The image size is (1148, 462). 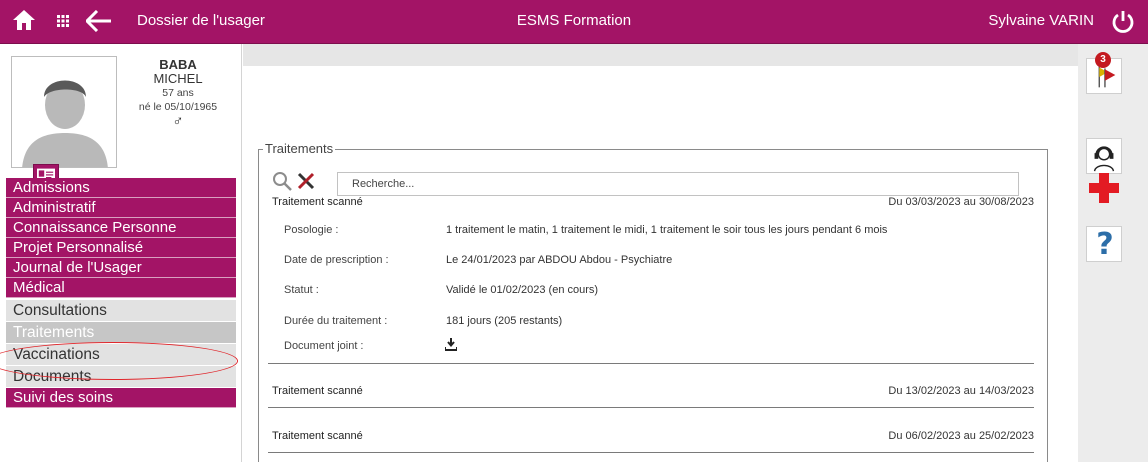 I want to click on treatment-period: Du 06/02/2023 au 25/02/2023, so click(x=961, y=436).